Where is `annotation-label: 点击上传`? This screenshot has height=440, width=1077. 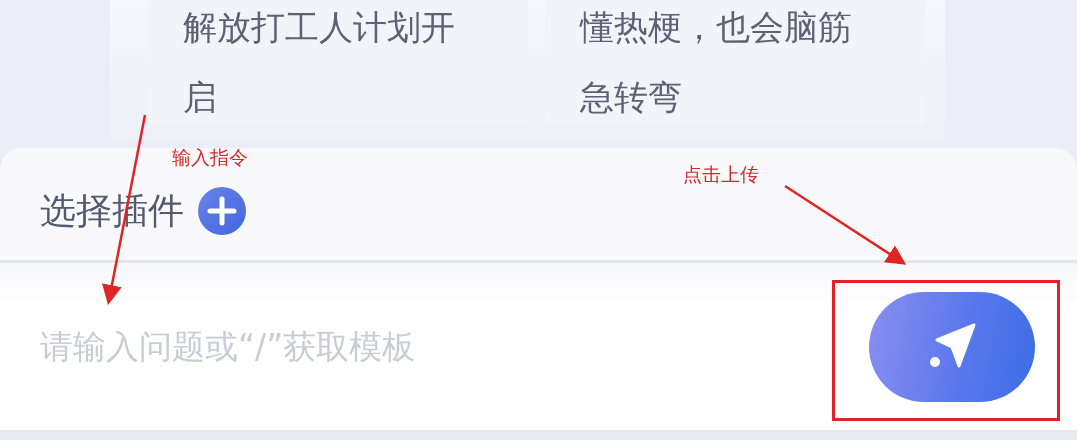
annotation-label: 点击上传 is located at coordinates (721, 174).